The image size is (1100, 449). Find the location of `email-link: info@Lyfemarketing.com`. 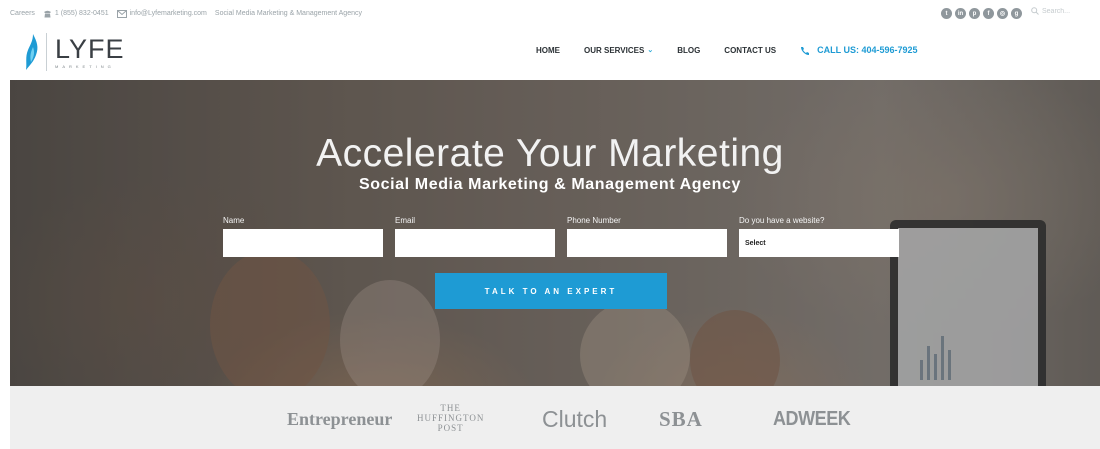

email-link: info@Lyfemarketing.com is located at coordinates (161, 13).